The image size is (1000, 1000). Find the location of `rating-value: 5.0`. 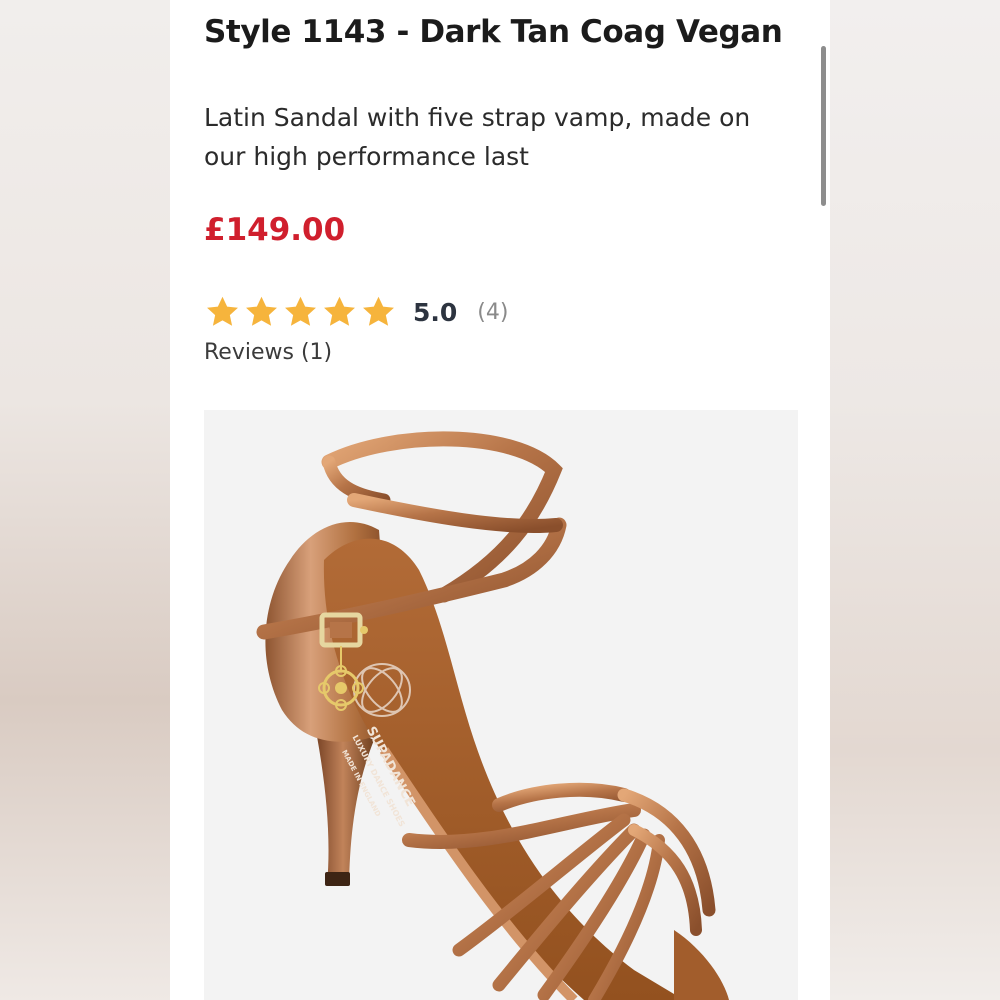

rating-value: 5.0 is located at coordinates (435, 312).